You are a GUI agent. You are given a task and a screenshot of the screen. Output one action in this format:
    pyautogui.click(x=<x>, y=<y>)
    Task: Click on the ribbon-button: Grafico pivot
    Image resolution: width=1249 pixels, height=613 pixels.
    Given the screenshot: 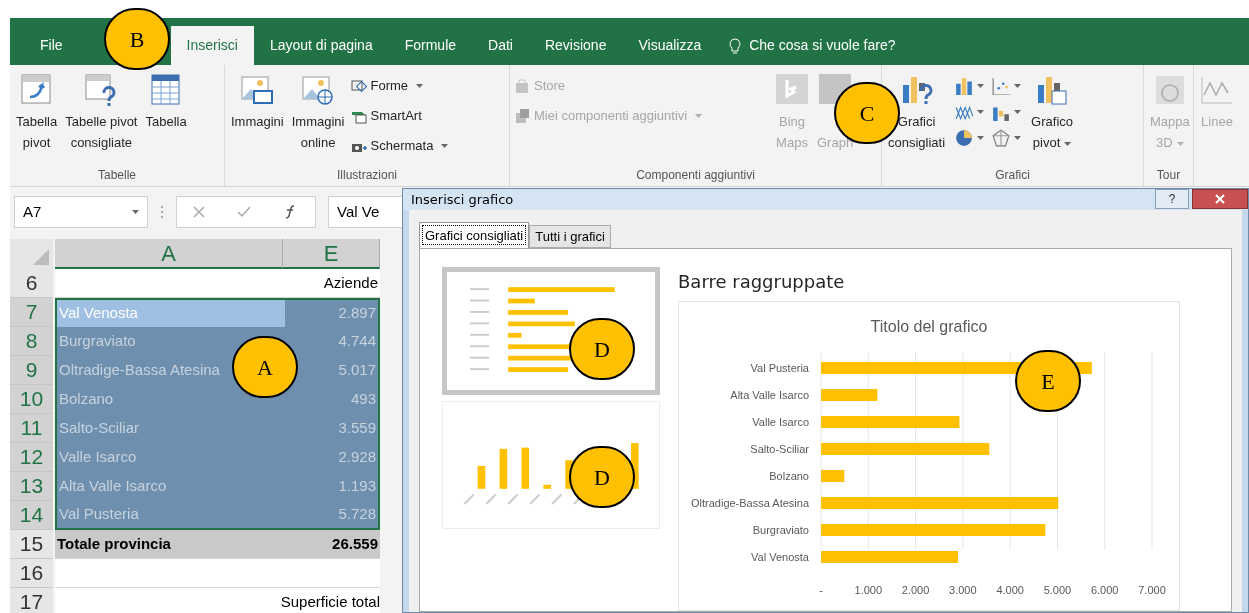 What is the action you would take?
    pyautogui.click(x=1052, y=113)
    